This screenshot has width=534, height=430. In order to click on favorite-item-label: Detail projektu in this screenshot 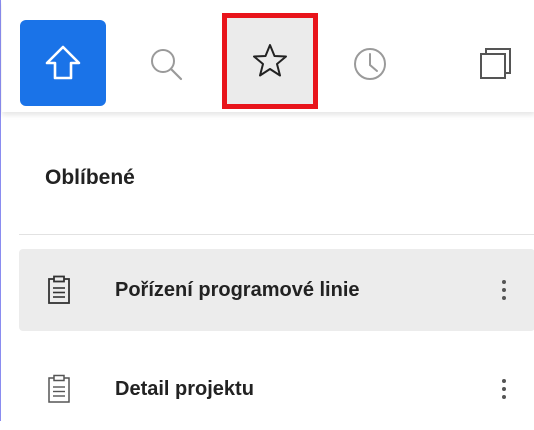, I will do `click(184, 388)`.